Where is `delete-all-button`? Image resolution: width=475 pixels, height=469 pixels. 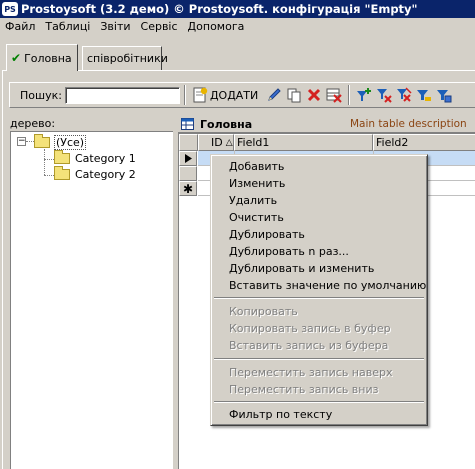 delete-all-button is located at coordinates (334, 95).